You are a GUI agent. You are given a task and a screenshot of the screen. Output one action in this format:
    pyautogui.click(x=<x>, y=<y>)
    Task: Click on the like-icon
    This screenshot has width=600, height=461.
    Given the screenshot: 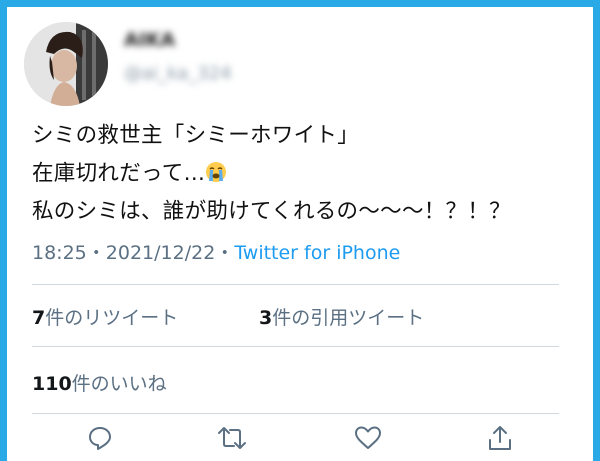 What is the action you would take?
    pyautogui.click(x=368, y=440)
    